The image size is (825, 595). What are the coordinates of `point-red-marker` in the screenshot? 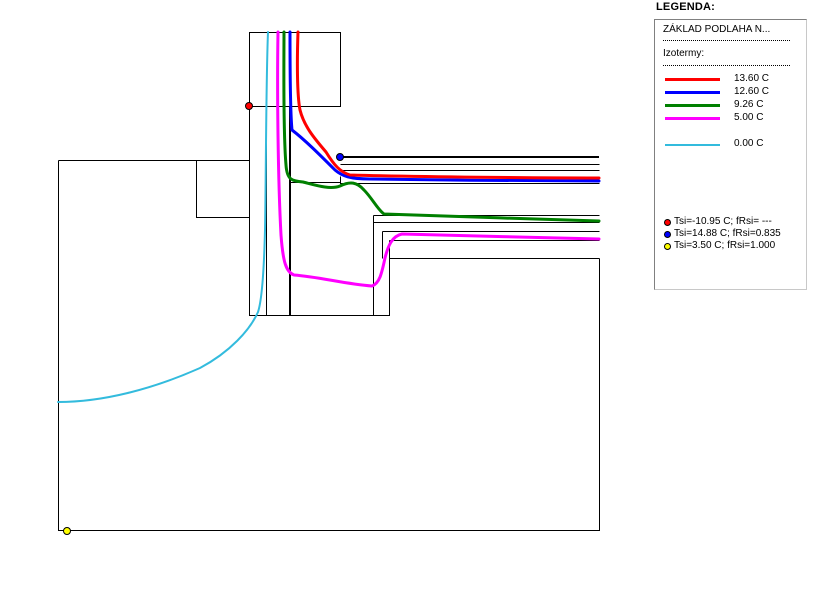 It's located at (249, 106).